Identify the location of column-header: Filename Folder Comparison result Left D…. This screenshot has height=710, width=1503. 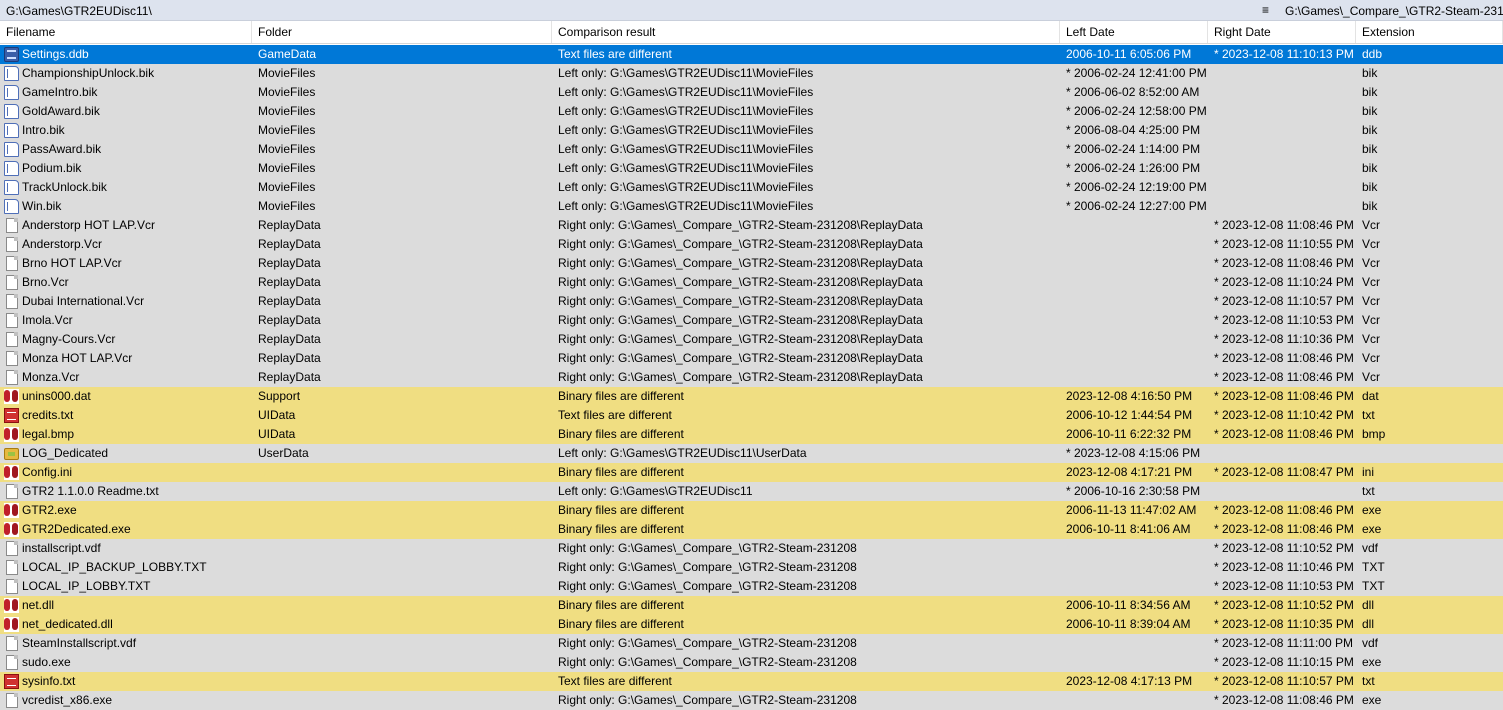
(751, 32).